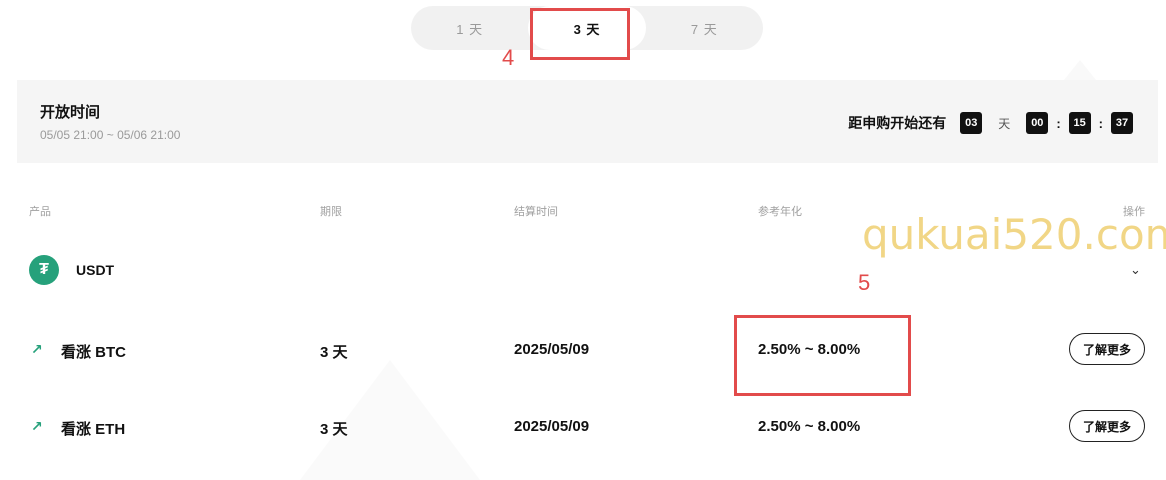 The width and height of the screenshot is (1166, 480). I want to click on tether-icon: ₮, so click(44, 270).